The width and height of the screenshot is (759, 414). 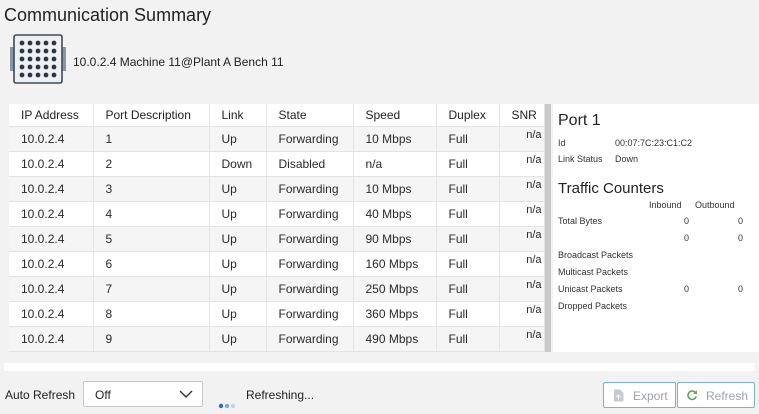 What do you see at coordinates (395, 289) in the screenshot?
I see `cell-speed: 250 Mbps` at bounding box center [395, 289].